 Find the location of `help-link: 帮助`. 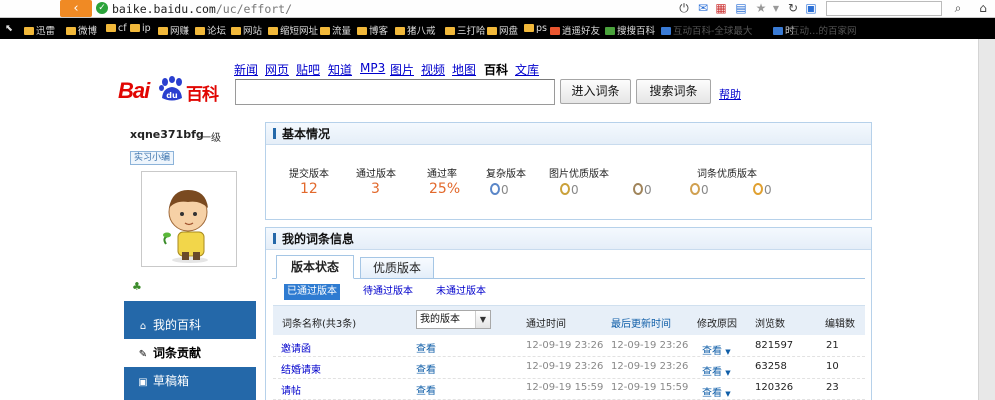

help-link: 帮助 is located at coordinates (730, 94).